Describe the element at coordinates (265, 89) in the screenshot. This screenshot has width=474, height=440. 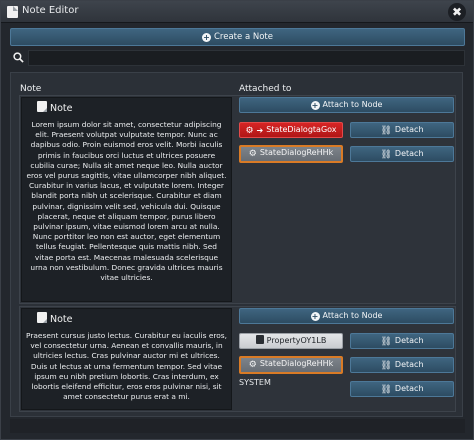
I see `column-header-attached: Attached to` at that location.